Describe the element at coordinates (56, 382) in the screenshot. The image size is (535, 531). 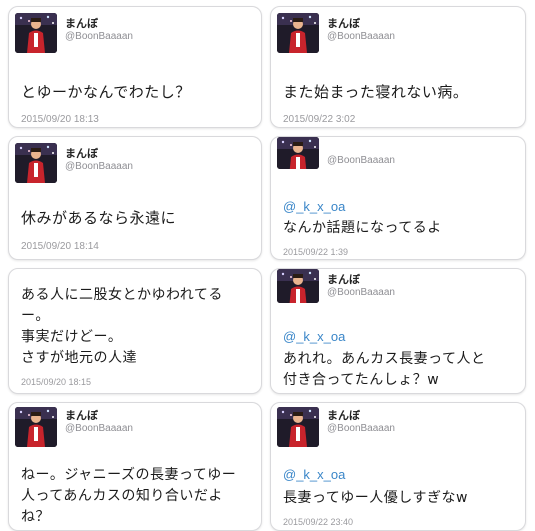
I see `tweet-timestamp: 2015/09/20 18:15` at that location.